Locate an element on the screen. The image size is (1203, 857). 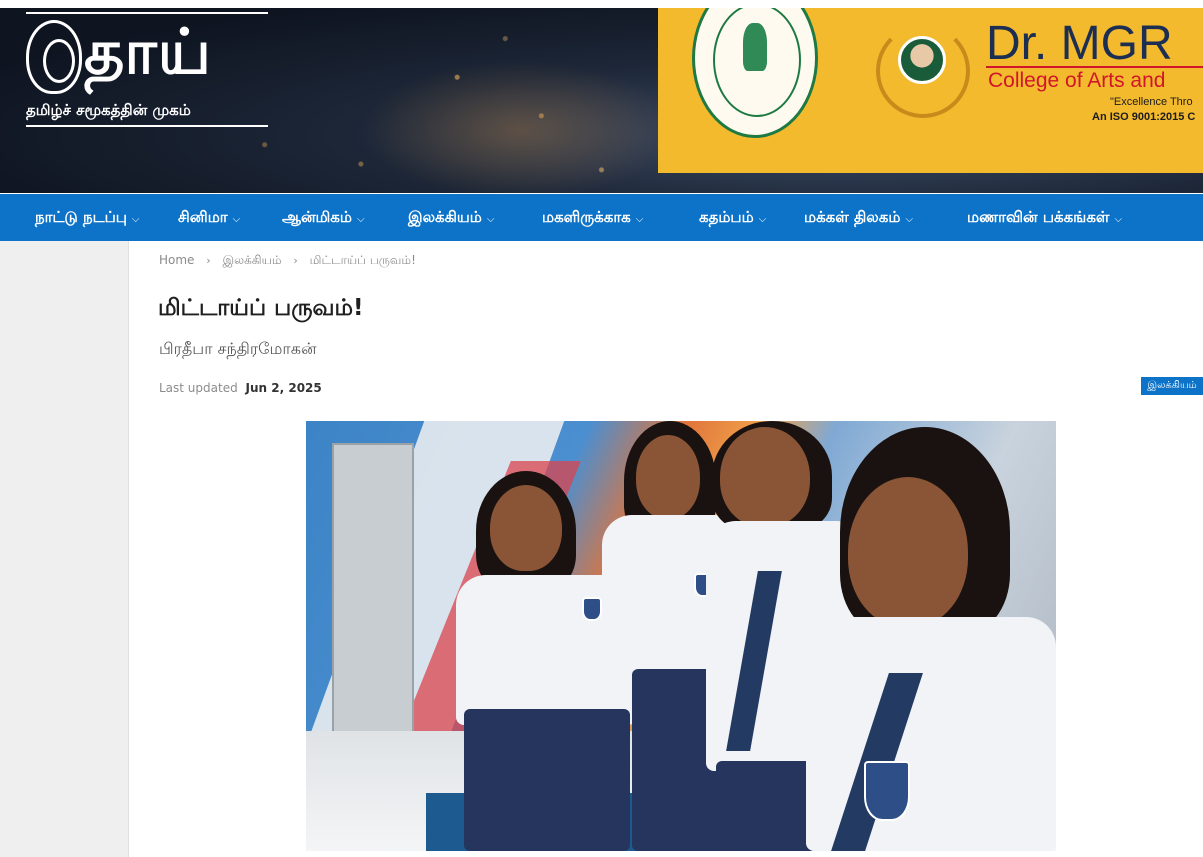
nav-item-national: நாட்டு நடப்பு ⌵ is located at coordinates (87, 217).